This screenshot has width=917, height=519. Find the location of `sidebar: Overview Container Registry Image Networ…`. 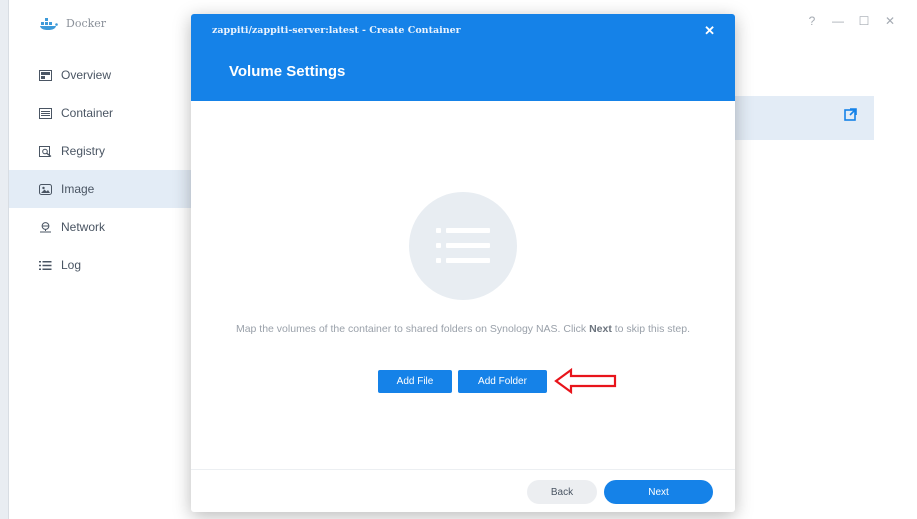

sidebar: Overview Container Registry Image Networ… is located at coordinates (101, 170).